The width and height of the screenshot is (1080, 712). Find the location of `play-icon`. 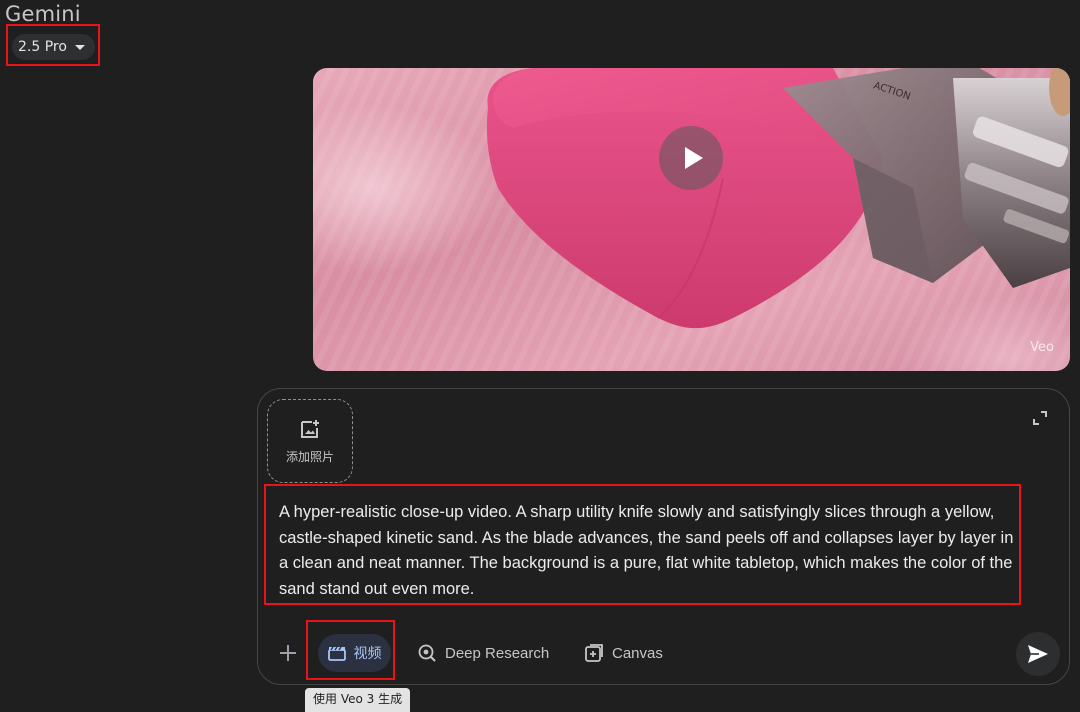

play-icon is located at coordinates (693, 158).